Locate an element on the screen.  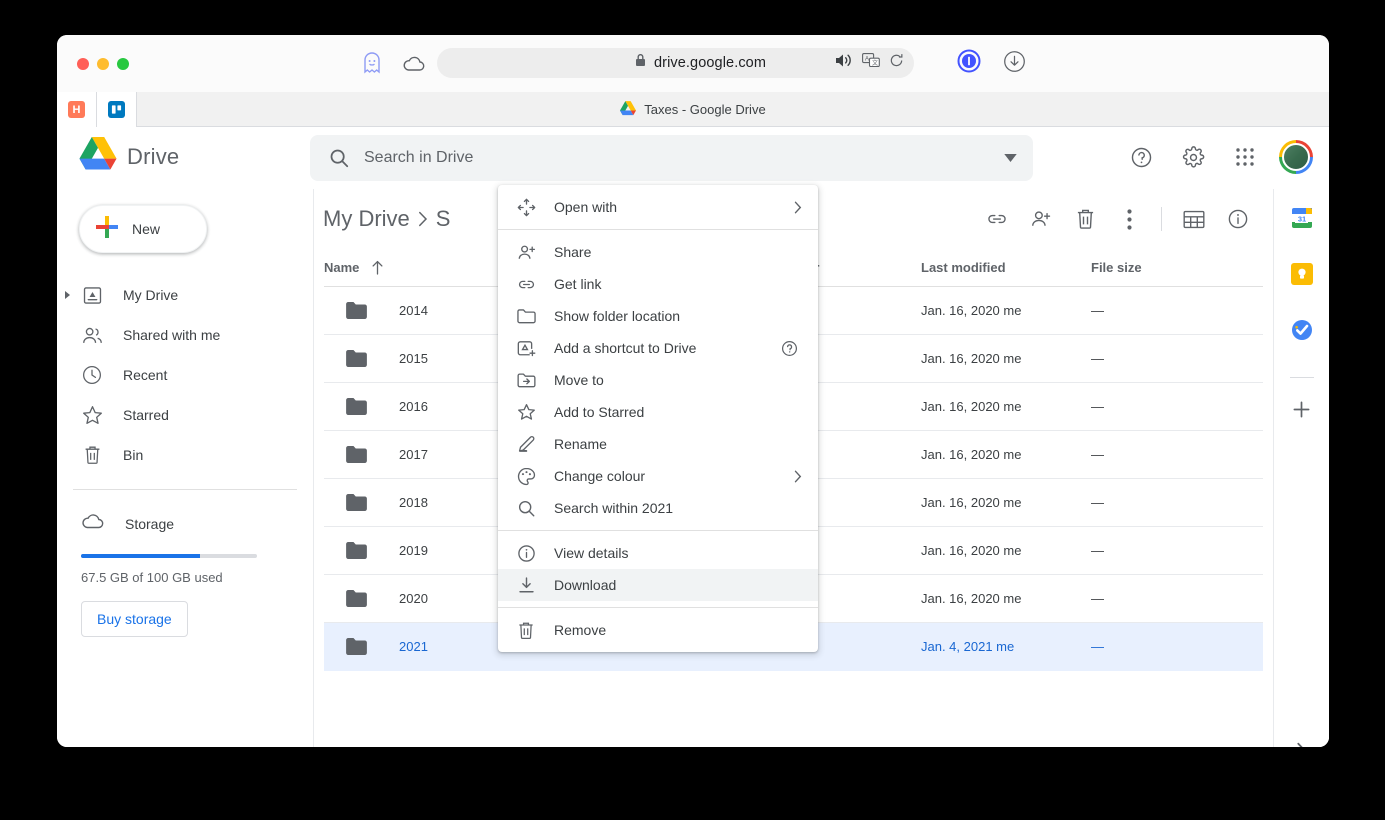
sidebar-item-recent: Recent is located at coordinates (185, 375).